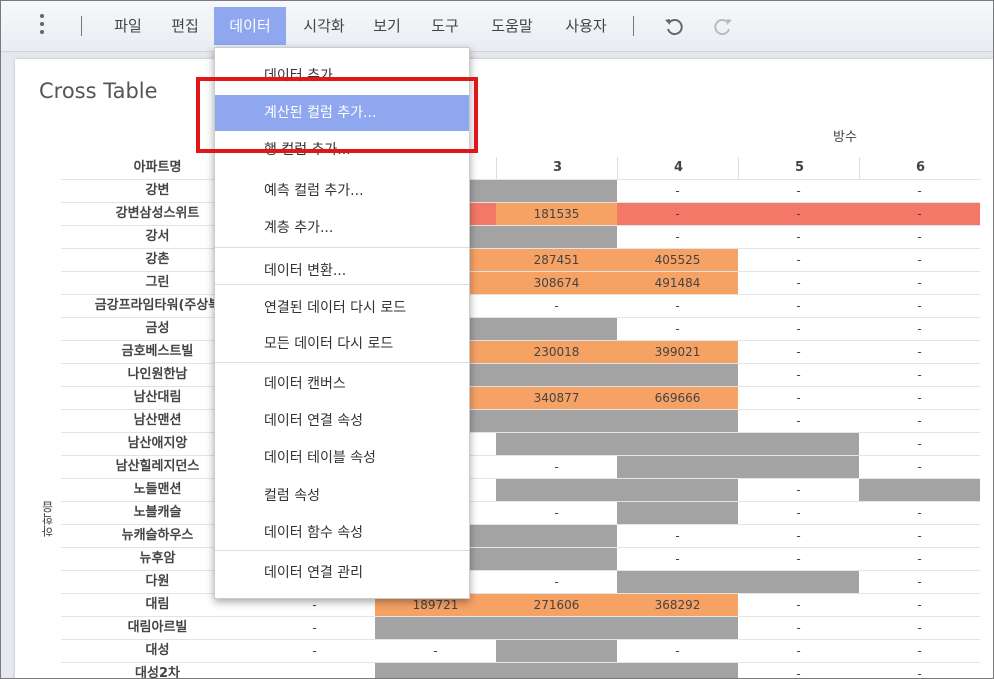  What do you see at coordinates (157, 670) in the screenshot?
I see `row-label: 대성2차` at bounding box center [157, 670].